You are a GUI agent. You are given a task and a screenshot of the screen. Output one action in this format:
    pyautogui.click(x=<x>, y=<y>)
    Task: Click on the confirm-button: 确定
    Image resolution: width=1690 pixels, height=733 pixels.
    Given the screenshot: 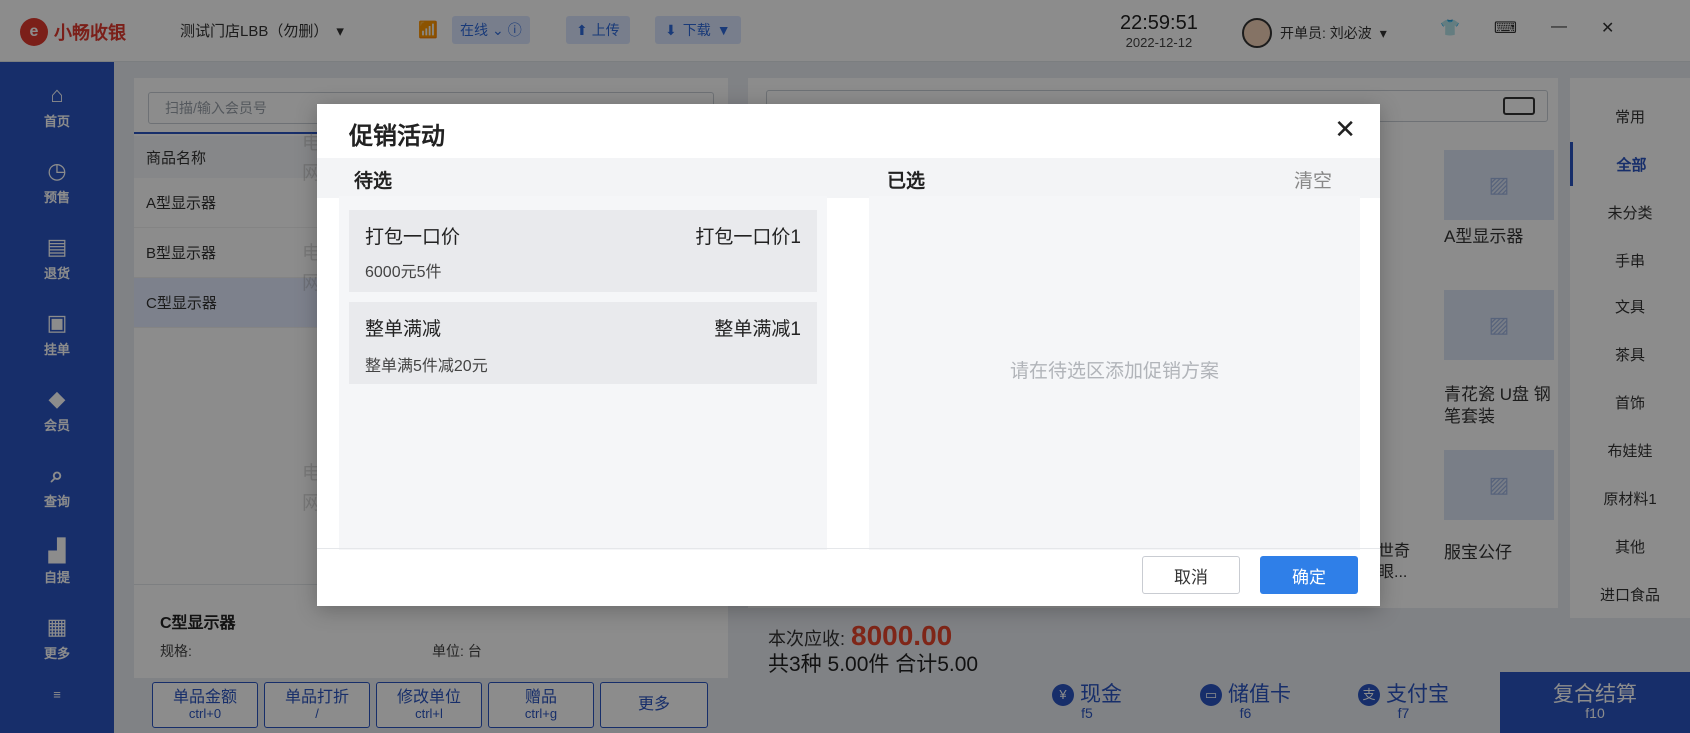 What is the action you would take?
    pyautogui.click(x=1309, y=575)
    